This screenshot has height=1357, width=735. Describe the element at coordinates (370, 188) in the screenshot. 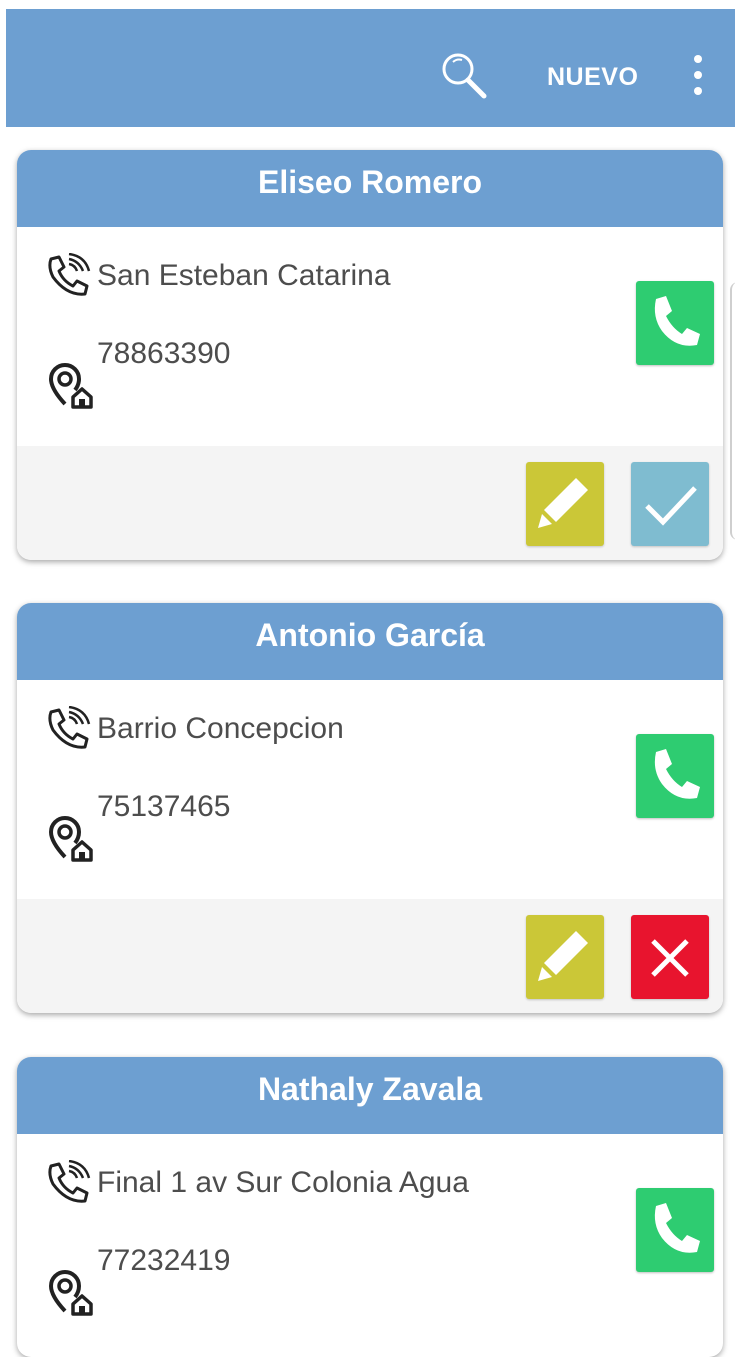

I see `contact-name: Eliseo Romero` at that location.